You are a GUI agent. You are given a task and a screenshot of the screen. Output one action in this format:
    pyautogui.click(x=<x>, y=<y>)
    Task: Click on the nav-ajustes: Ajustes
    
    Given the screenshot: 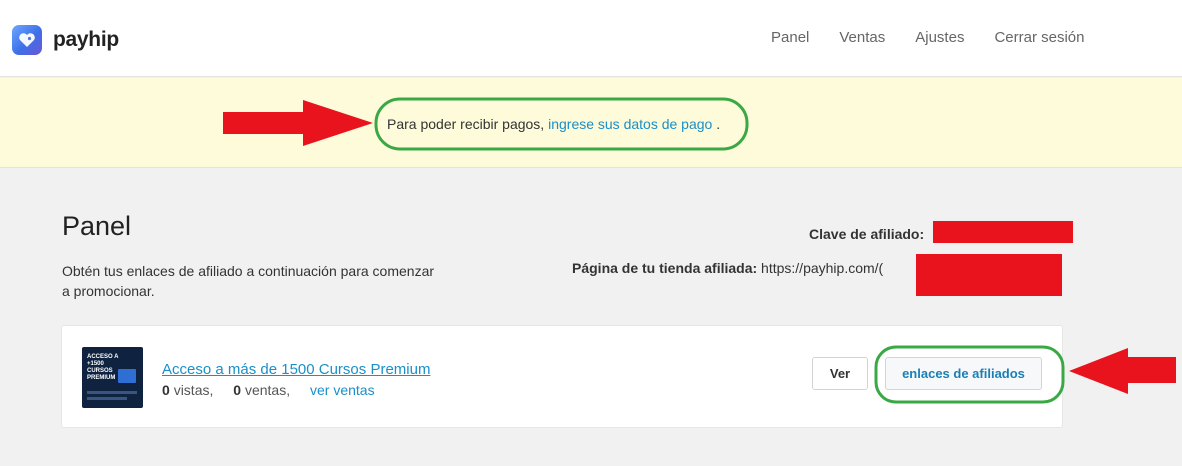 What is the action you would take?
    pyautogui.click(x=939, y=37)
    